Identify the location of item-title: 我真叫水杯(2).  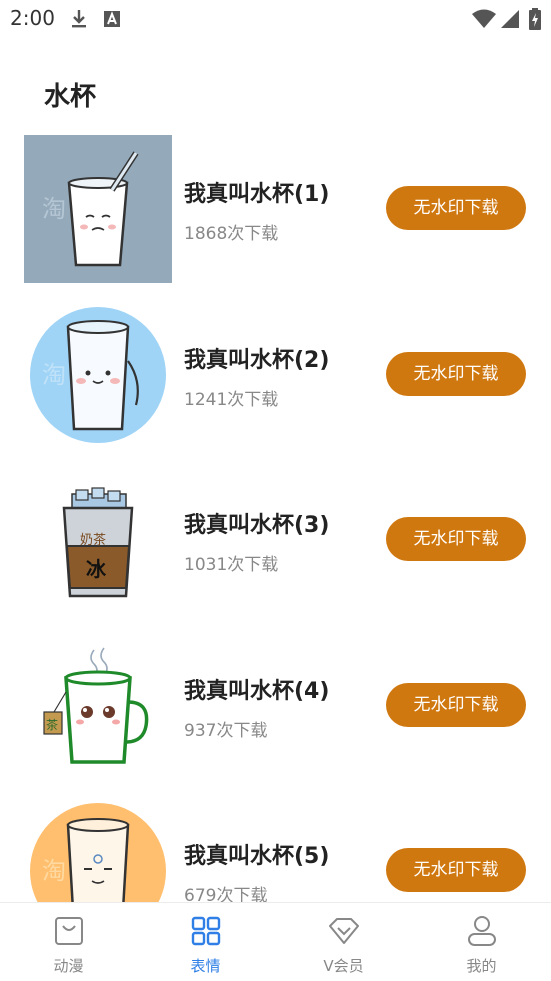
(257, 360).